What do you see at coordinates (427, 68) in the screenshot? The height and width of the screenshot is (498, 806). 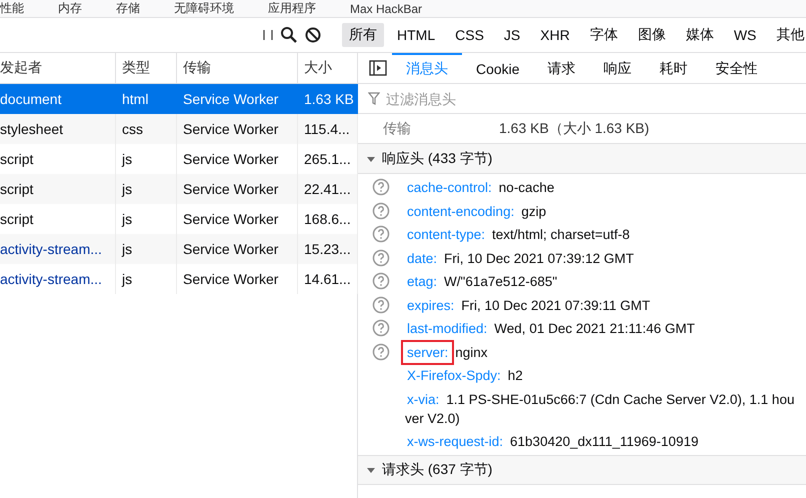 I see `details-tab: 消息头` at bounding box center [427, 68].